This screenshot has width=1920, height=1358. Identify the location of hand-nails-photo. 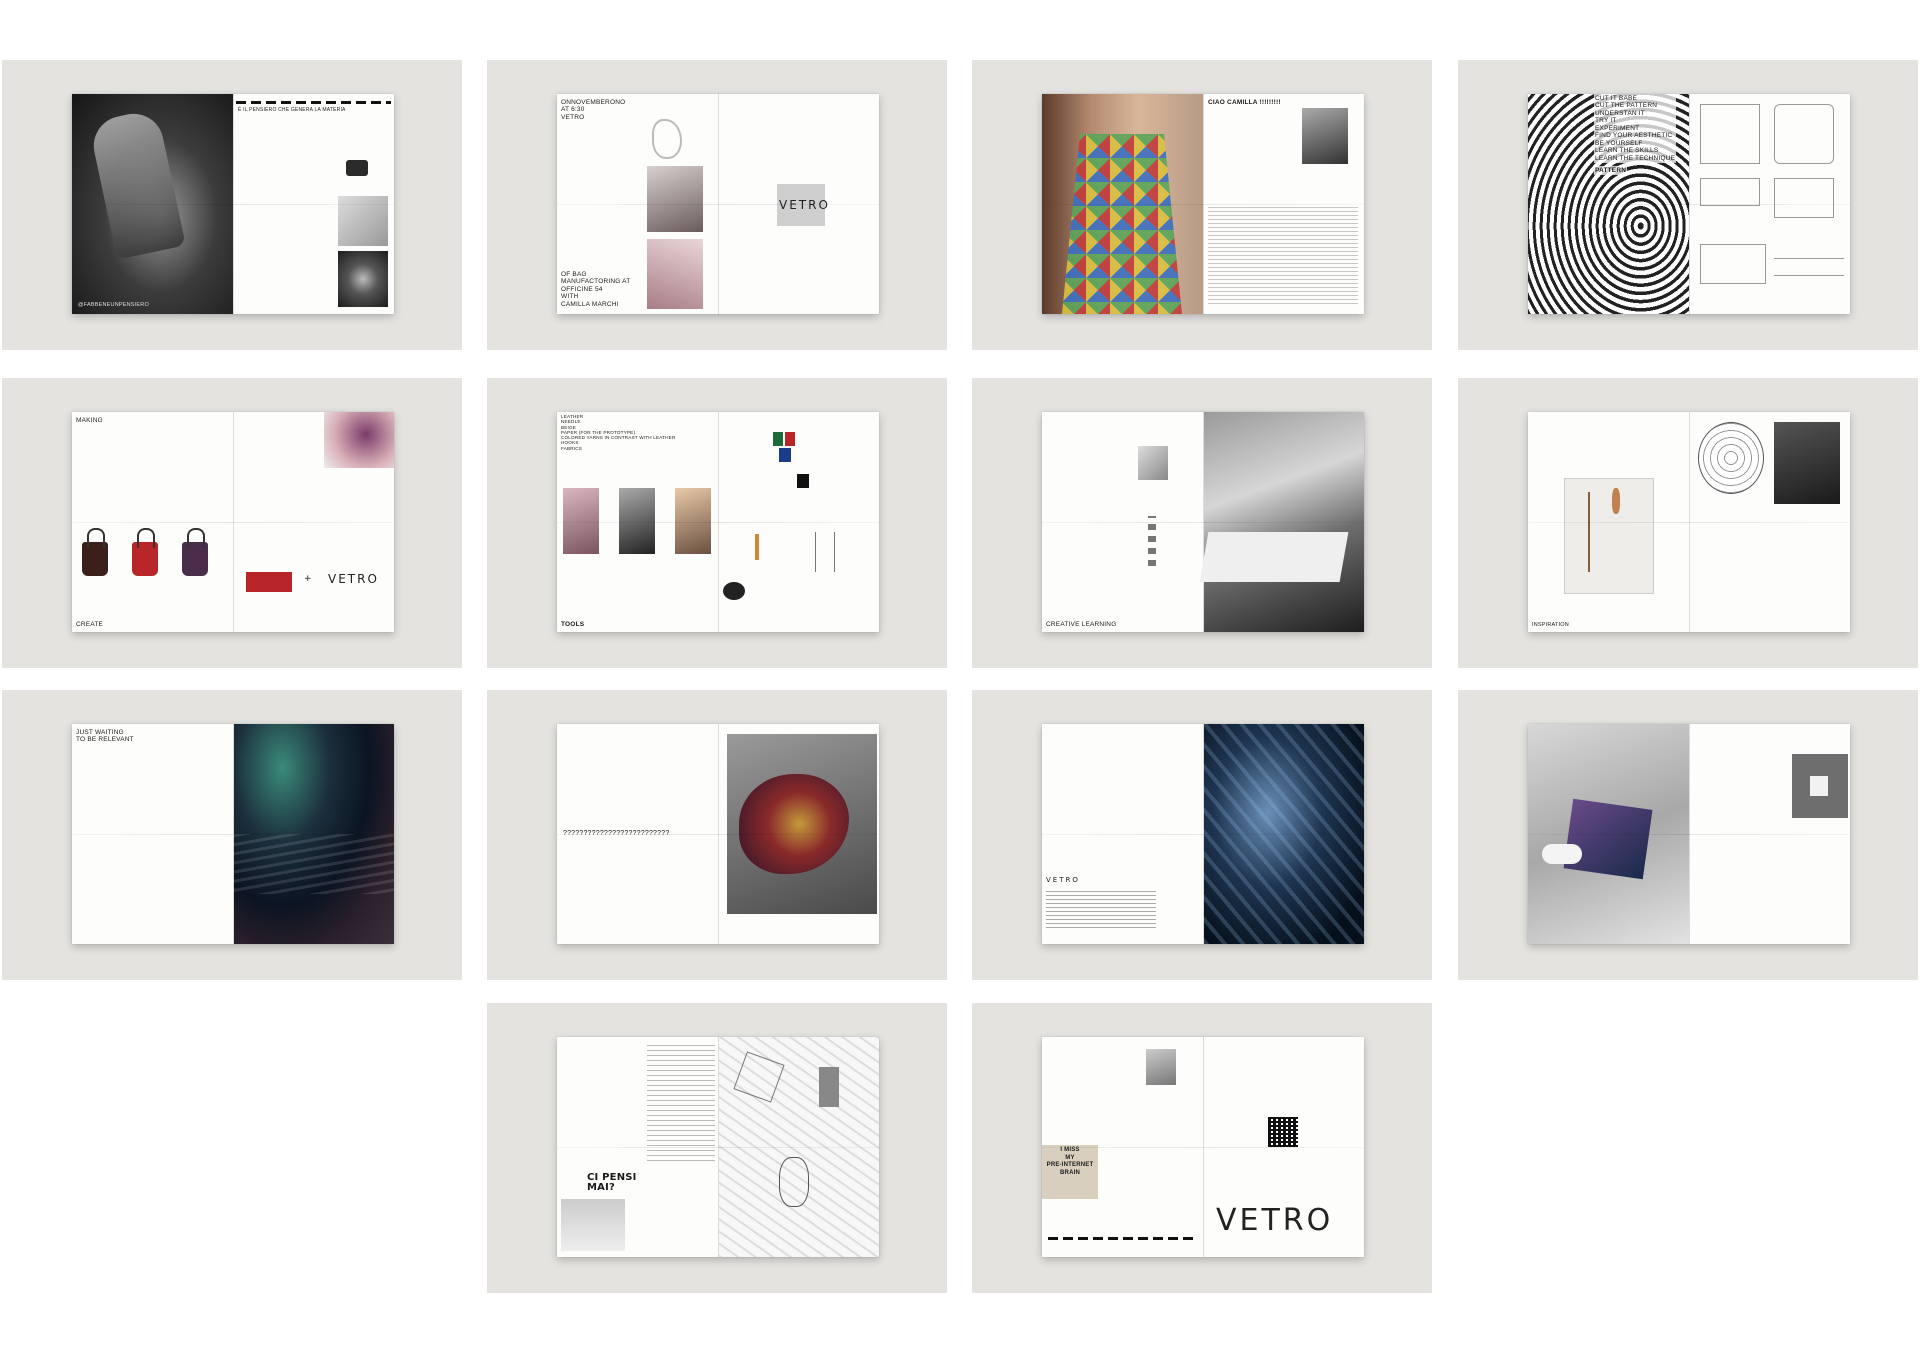
(359, 440).